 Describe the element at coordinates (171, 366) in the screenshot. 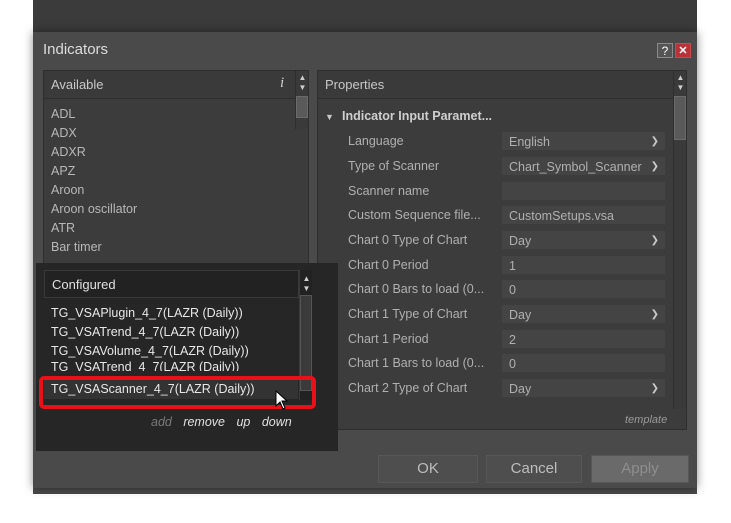

I see `configured-item-partial: TG_VSATrend_4_7(LAZR (Daily))` at that location.